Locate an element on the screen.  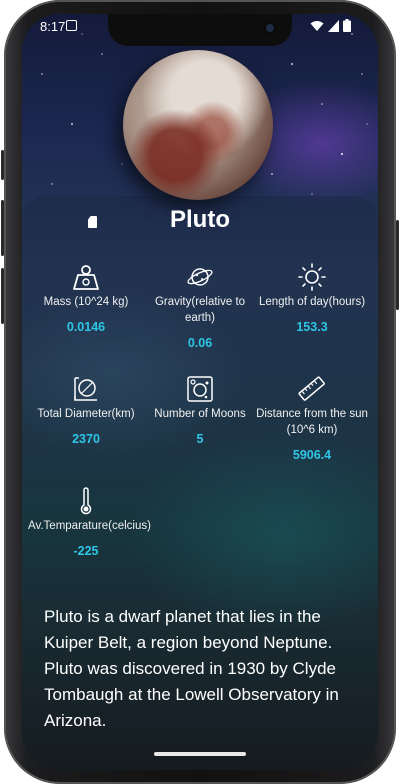
weight-icon is located at coordinates (86, 277).